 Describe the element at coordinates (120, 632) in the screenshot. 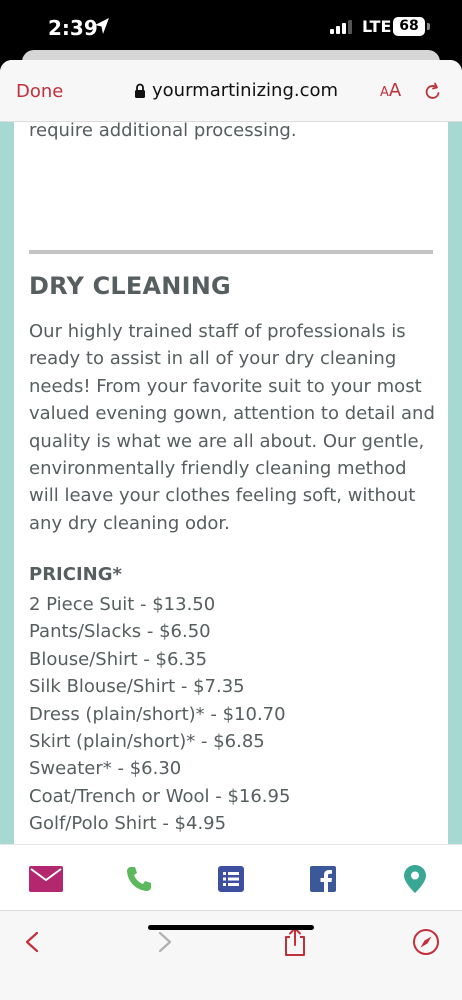

I see `price-item: Pants/Slacks - $6.50` at that location.